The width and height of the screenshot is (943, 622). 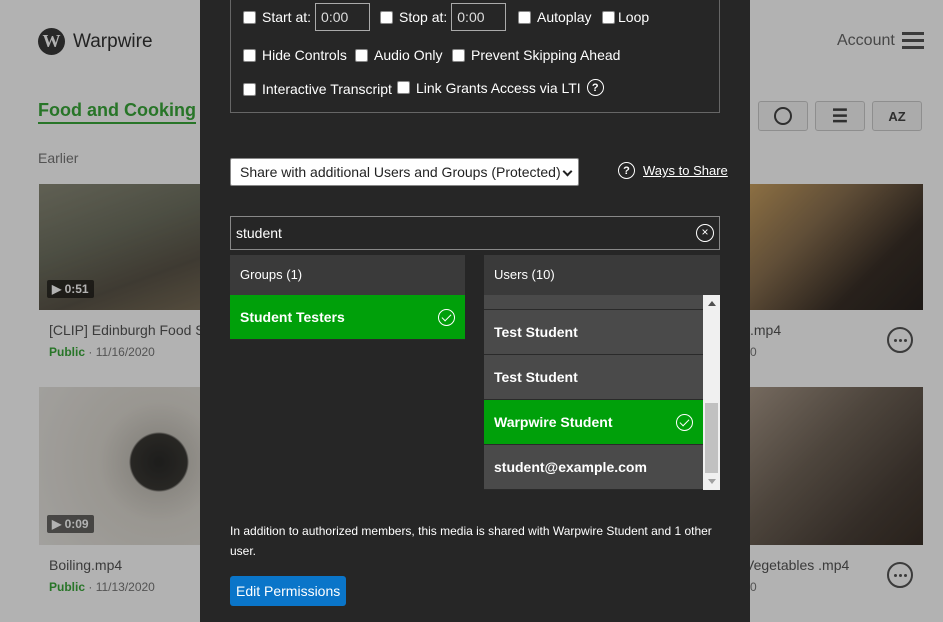 I want to click on group-item: Student Testers, so click(x=347, y=317).